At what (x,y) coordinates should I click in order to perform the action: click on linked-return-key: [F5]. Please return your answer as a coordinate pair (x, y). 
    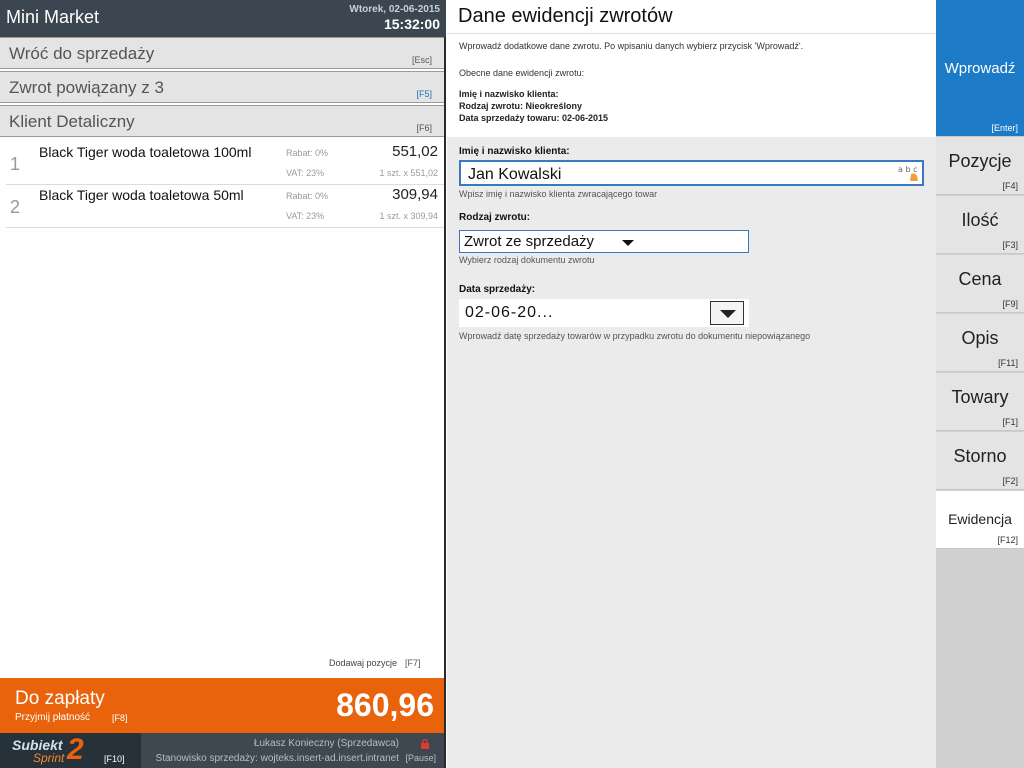
    Looking at the image, I should click on (424, 94).